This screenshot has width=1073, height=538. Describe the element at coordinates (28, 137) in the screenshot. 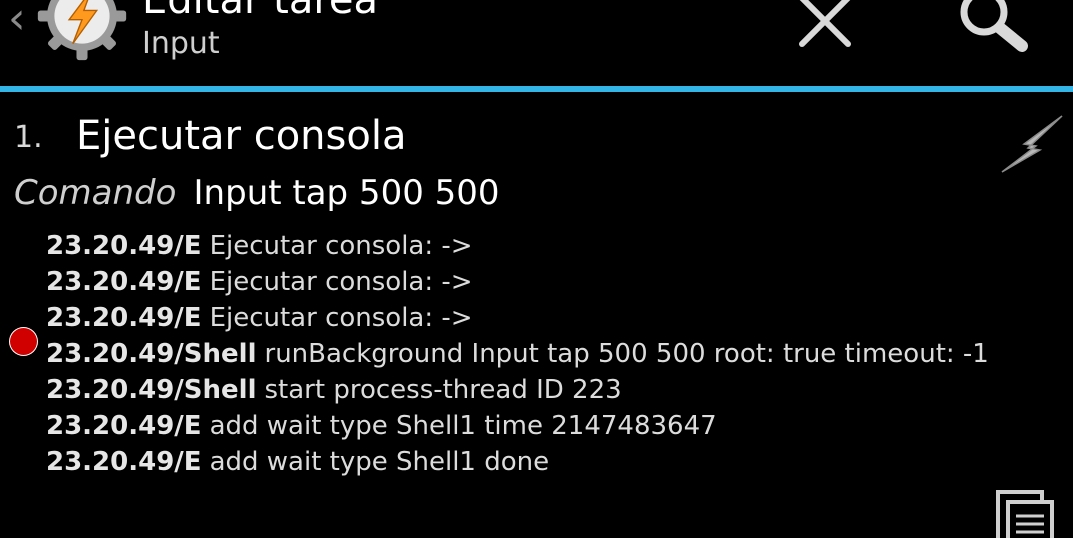

I see `action-number: 1.` at that location.